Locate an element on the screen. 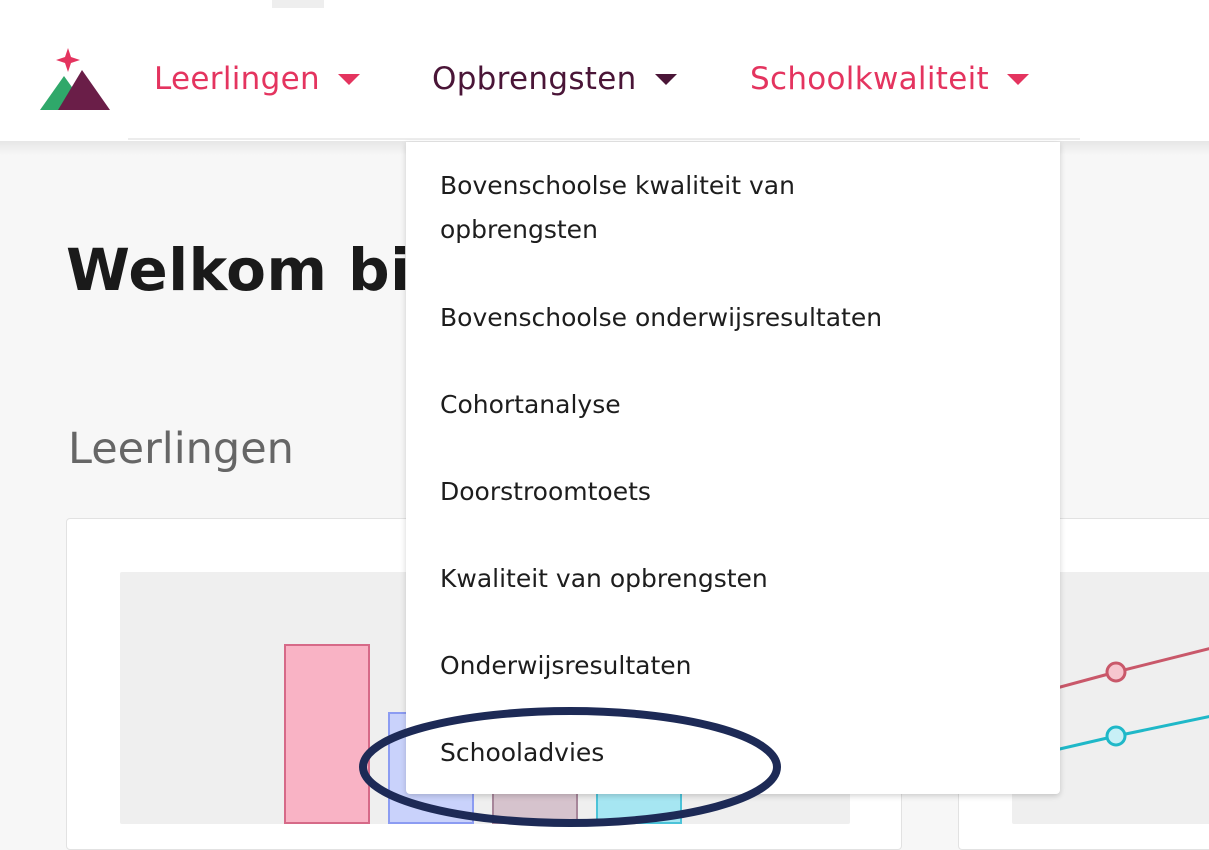 This screenshot has height=850, width=1209. mountain-logo-icon is located at coordinates (76, 81).